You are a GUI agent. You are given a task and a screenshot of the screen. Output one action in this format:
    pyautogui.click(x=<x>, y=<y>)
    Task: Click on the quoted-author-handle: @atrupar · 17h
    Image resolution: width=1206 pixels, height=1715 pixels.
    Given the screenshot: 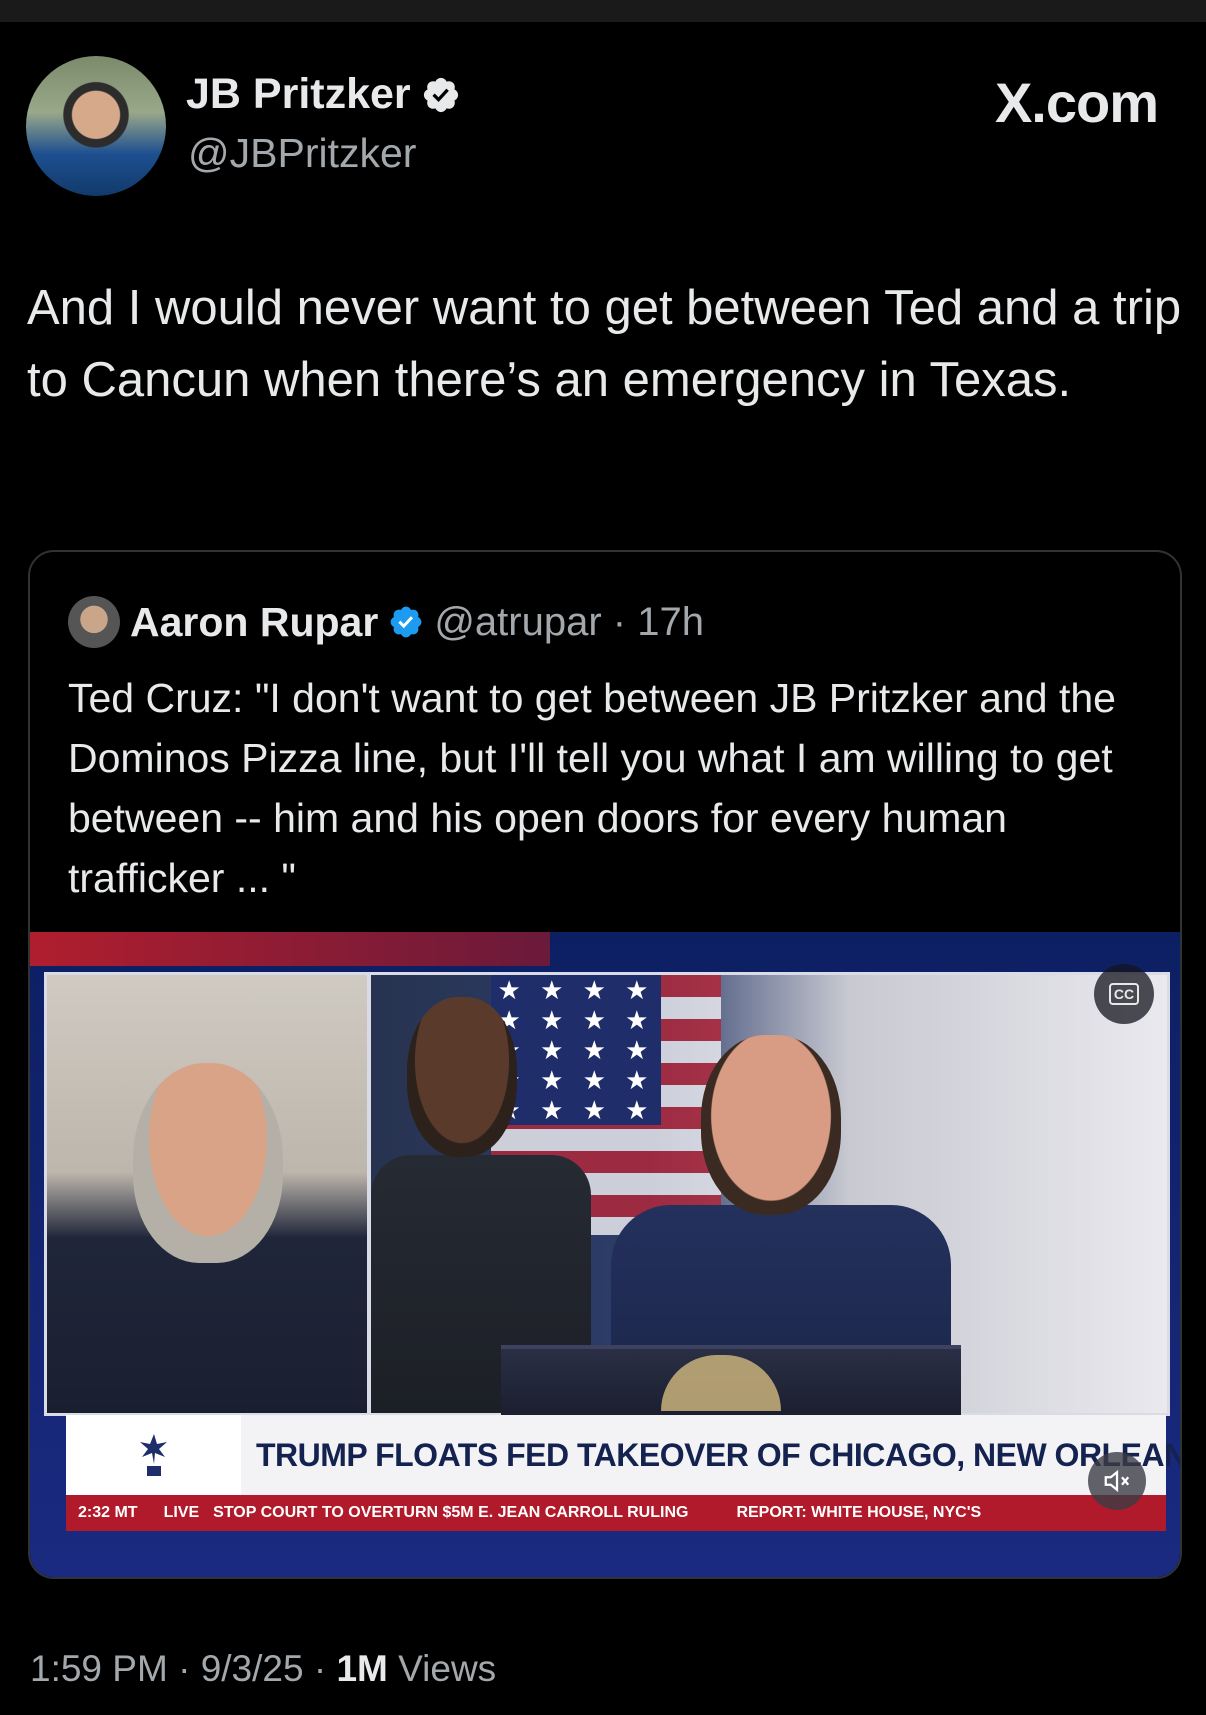 What is the action you would take?
    pyautogui.click(x=569, y=622)
    